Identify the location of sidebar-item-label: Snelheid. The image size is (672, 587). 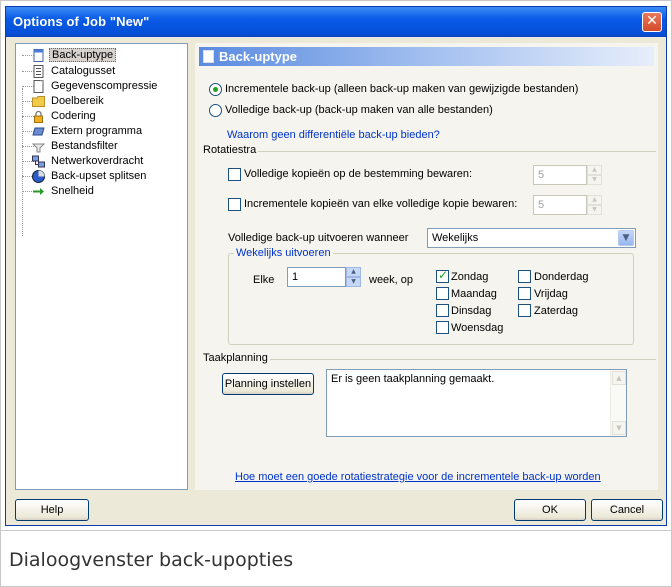
(72, 191).